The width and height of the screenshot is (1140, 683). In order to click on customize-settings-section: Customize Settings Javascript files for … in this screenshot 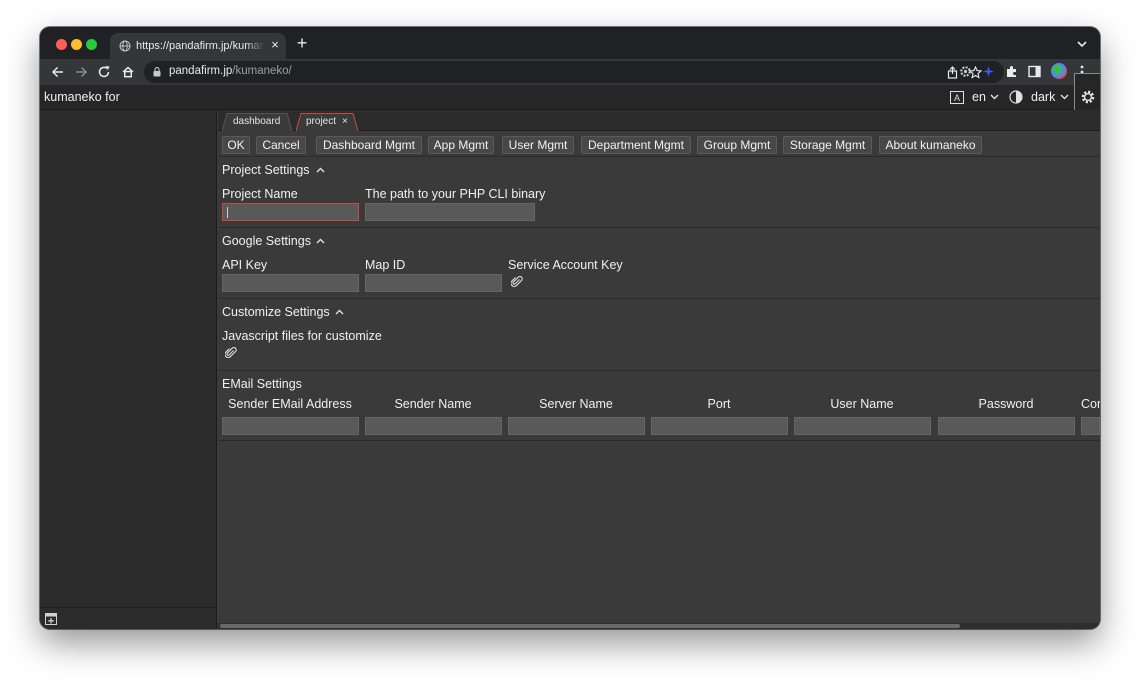, I will do `click(659, 335)`.